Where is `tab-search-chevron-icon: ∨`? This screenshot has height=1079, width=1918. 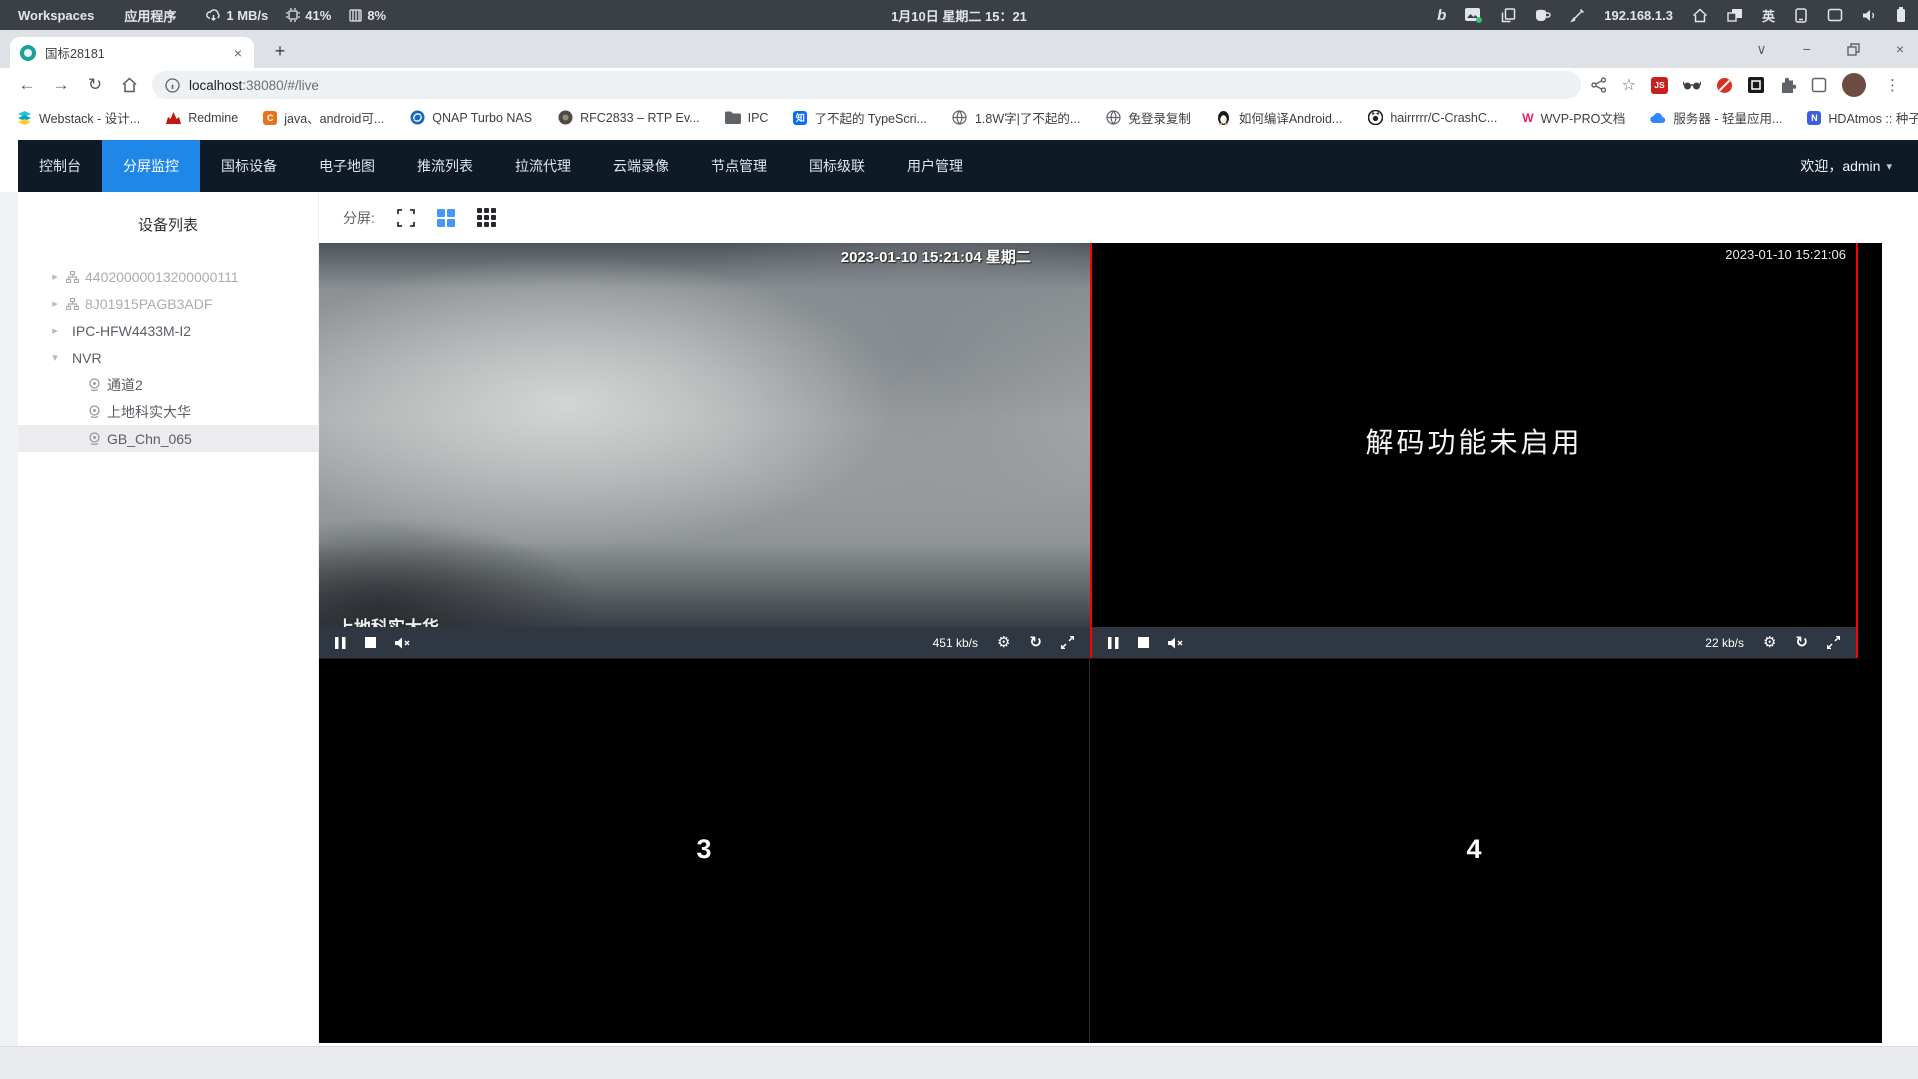
tab-search-chevron-icon: ∨ is located at coordinates (1761, 49).